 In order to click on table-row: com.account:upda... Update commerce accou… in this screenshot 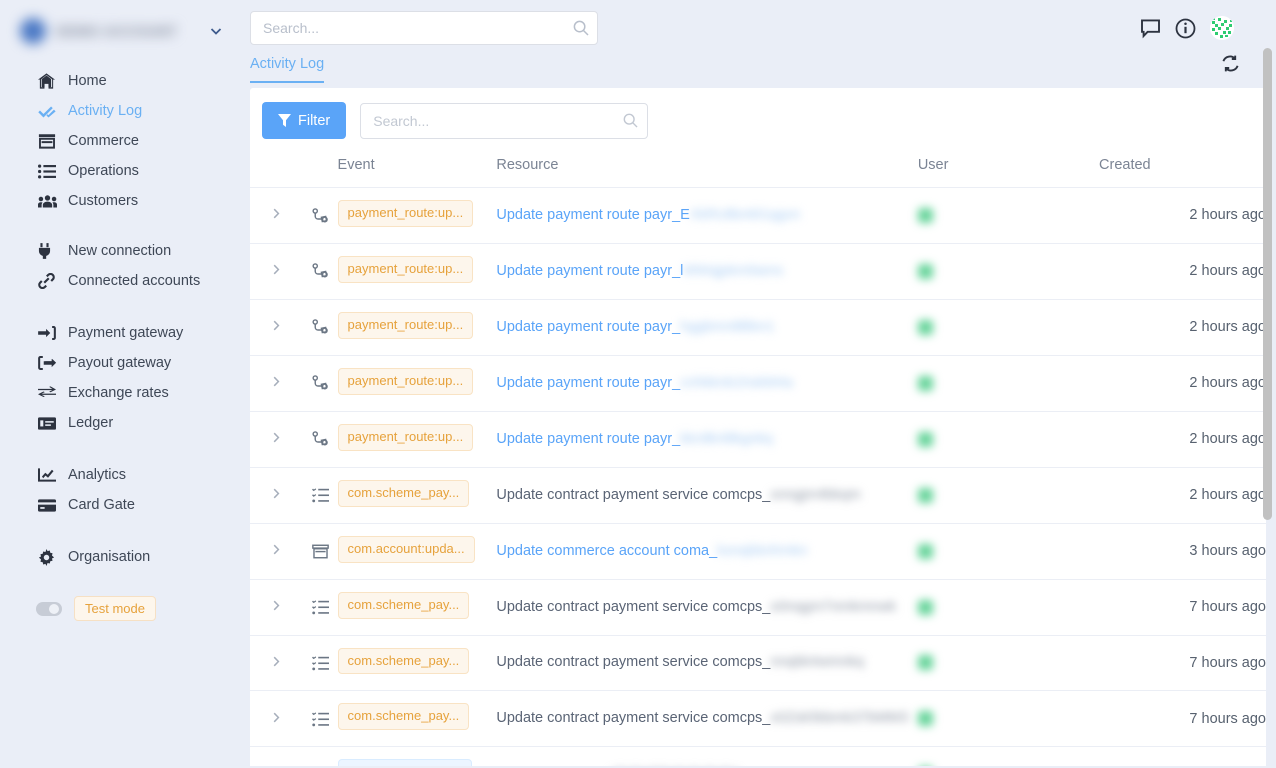, I will do `click(758, 551)`.